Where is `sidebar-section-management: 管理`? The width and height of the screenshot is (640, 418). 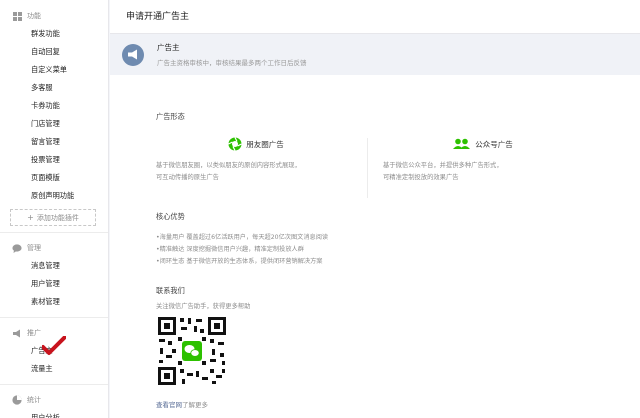
sidebar-section-management: 管理 is located at coordinates (54, 248).